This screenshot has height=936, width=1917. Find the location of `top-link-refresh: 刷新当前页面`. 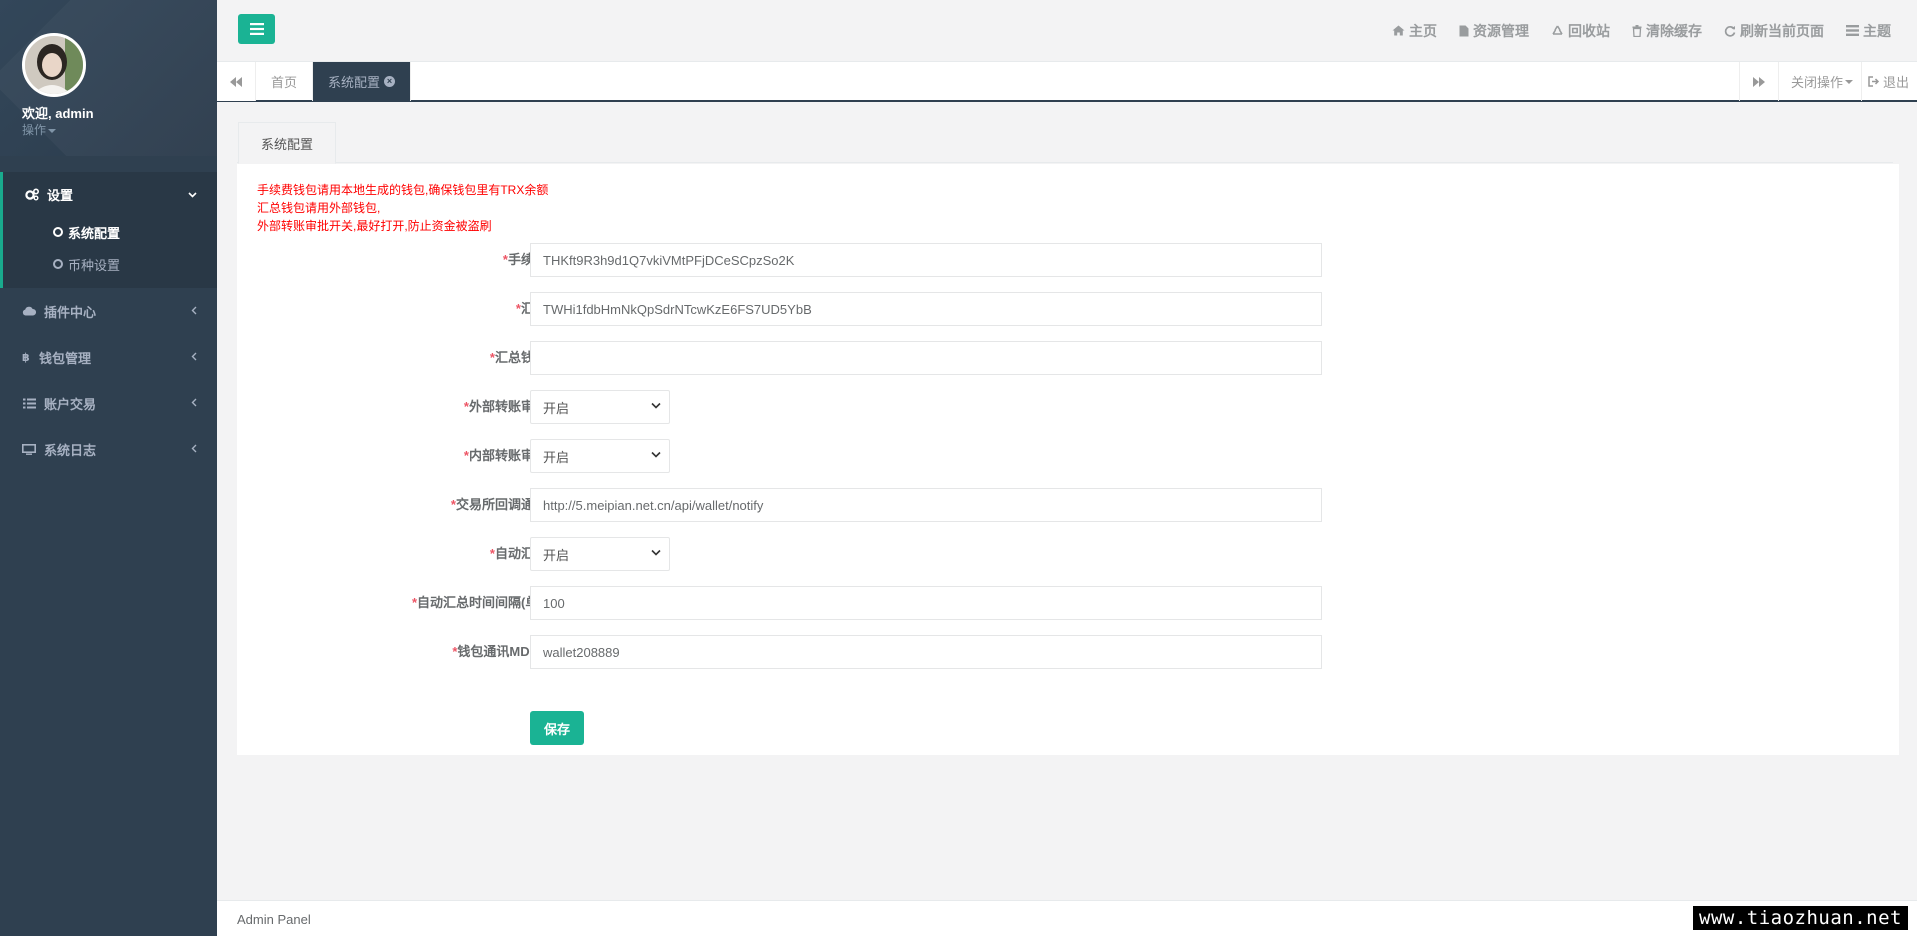

top-link-refresh: 刷新当前页面 is located at coordinates (1774, 31).